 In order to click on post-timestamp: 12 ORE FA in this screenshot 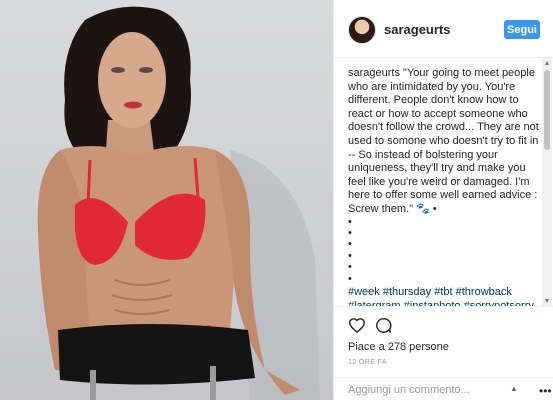, I will do `click(368, 362)`.